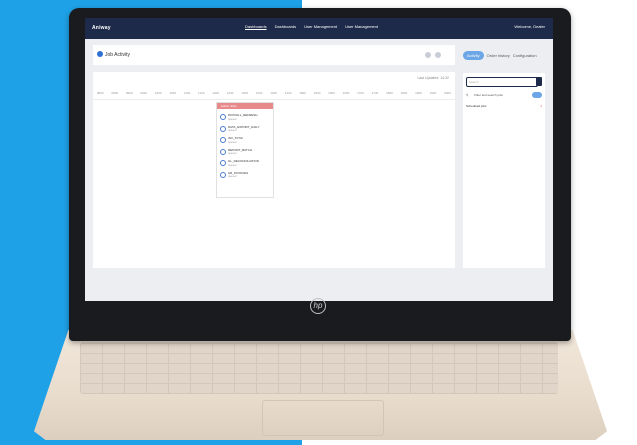 This screenshot has height=445, width=637. Describe the element at coordinates (187, 93) in the screenshot. I see `timeline-column-6: 1100` at that location.